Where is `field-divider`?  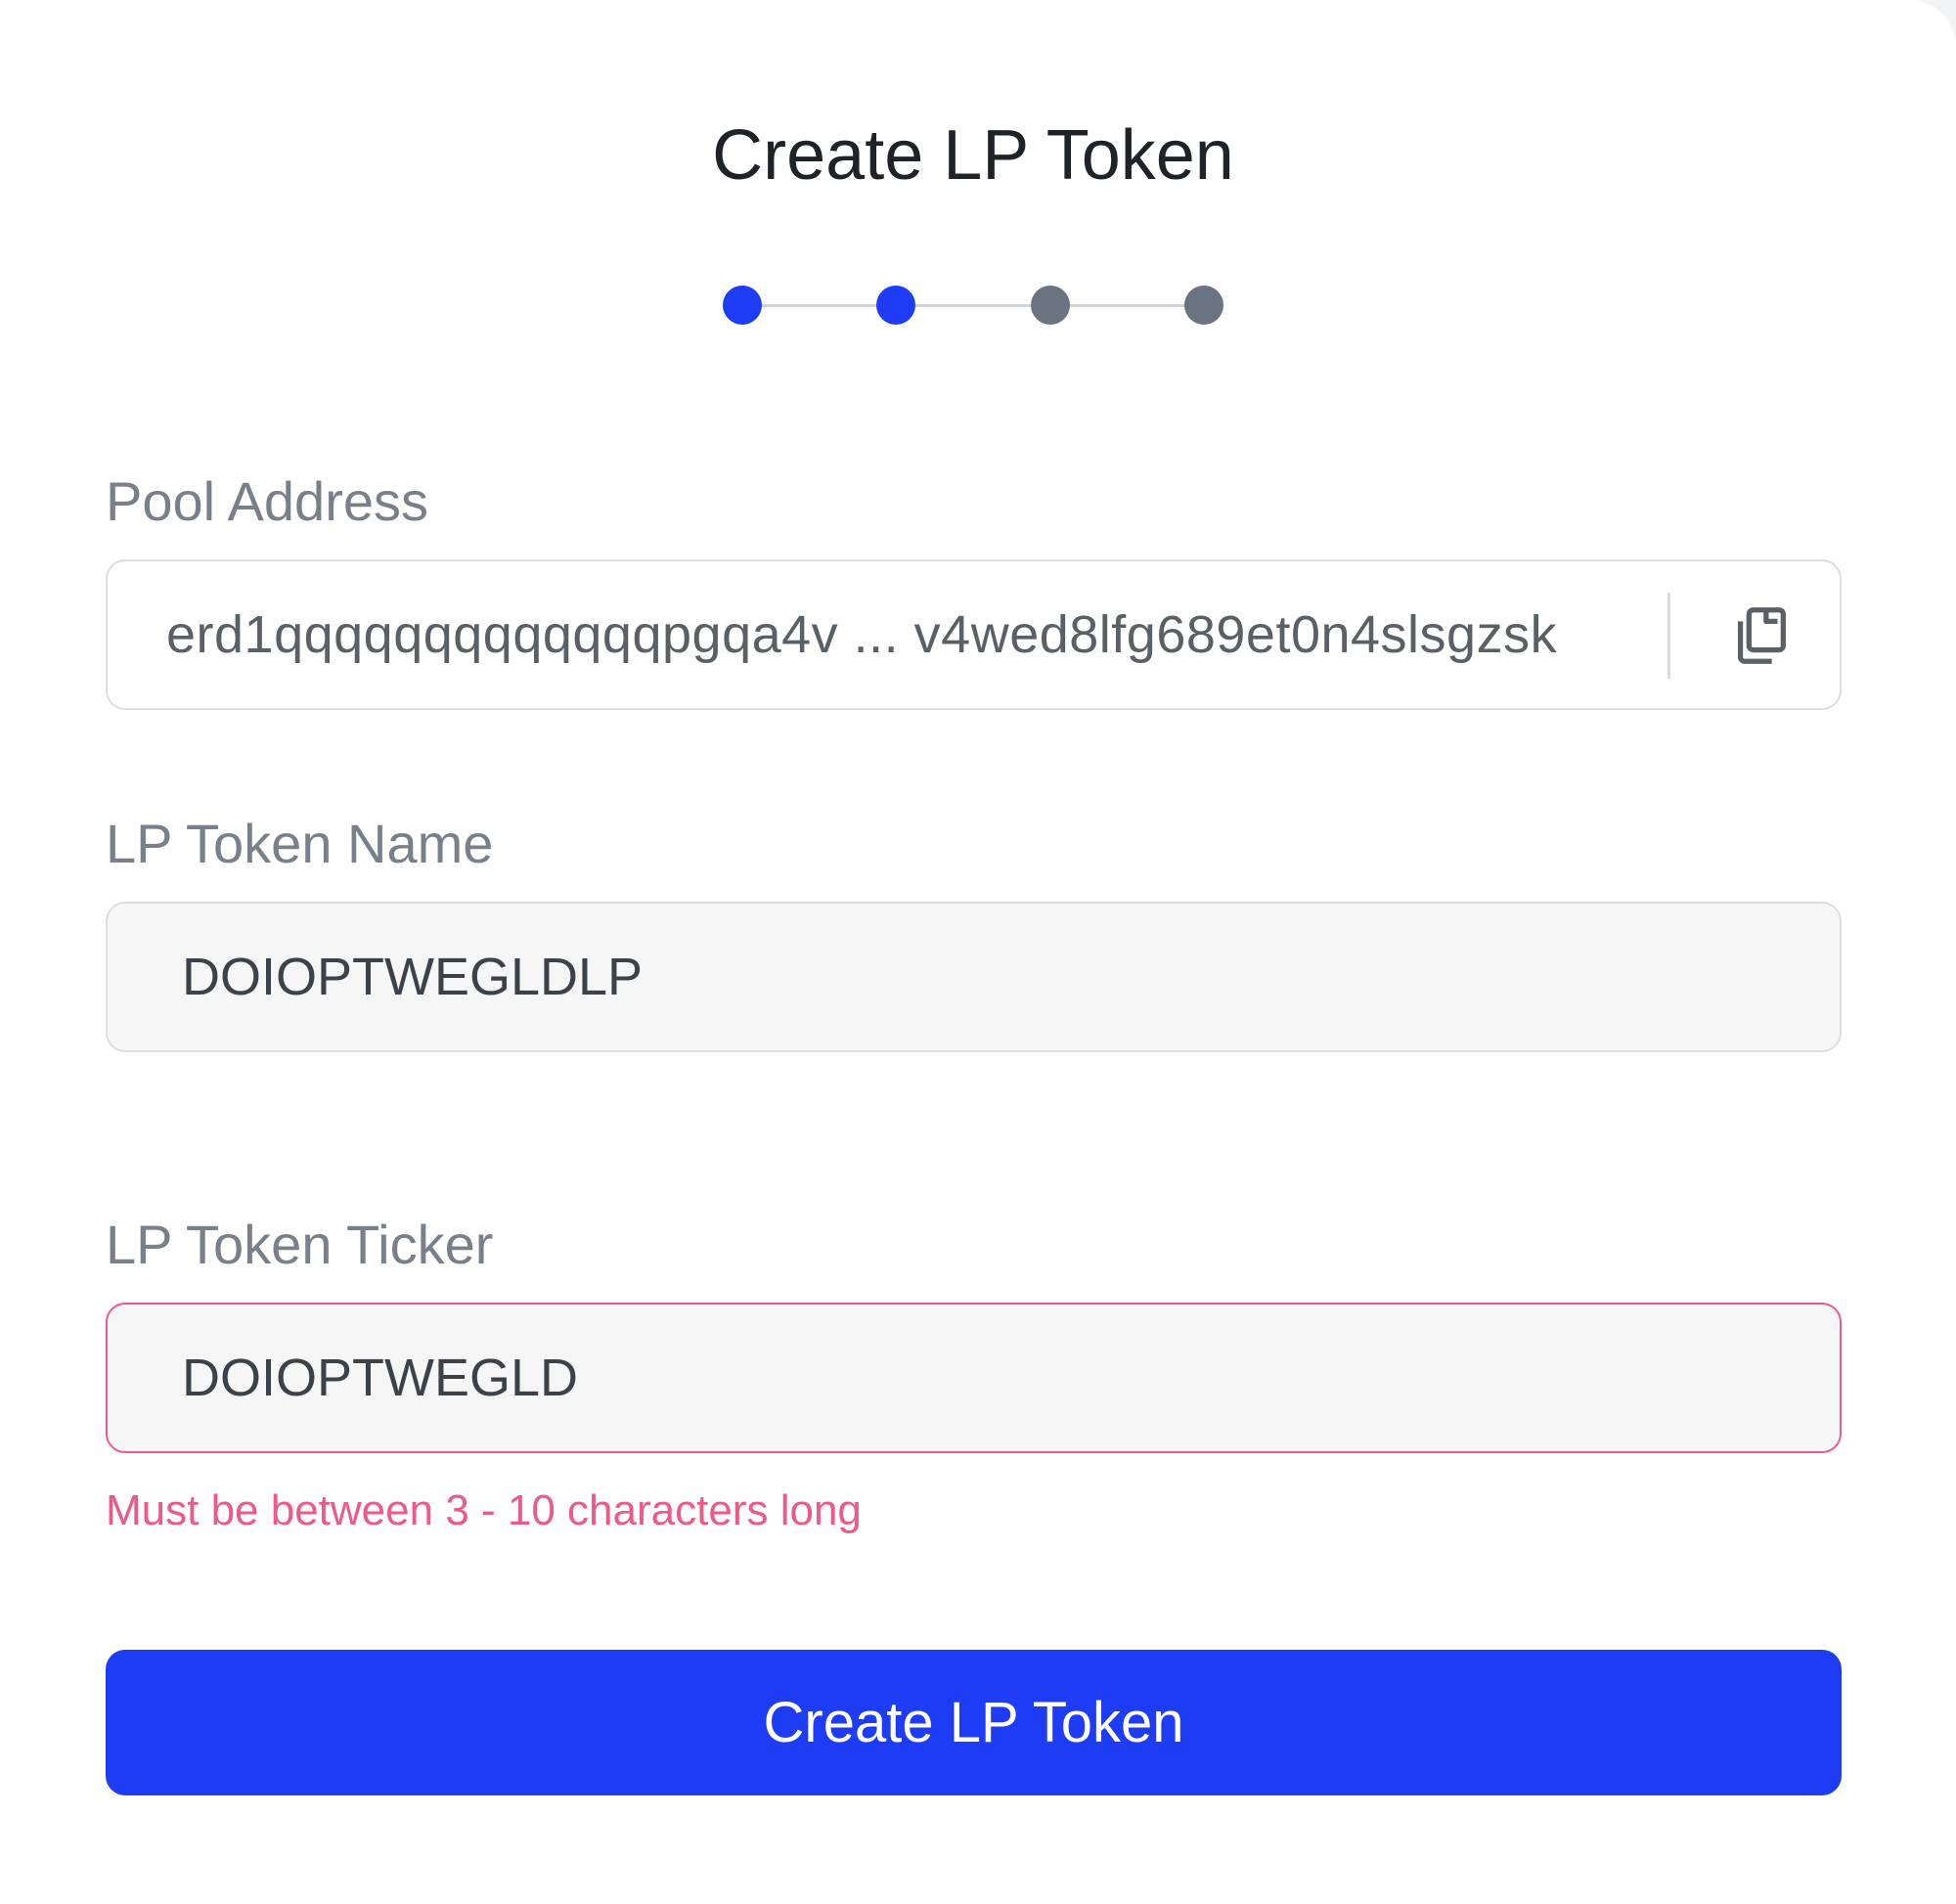 field-divider is located at coordinates (1668, 636).